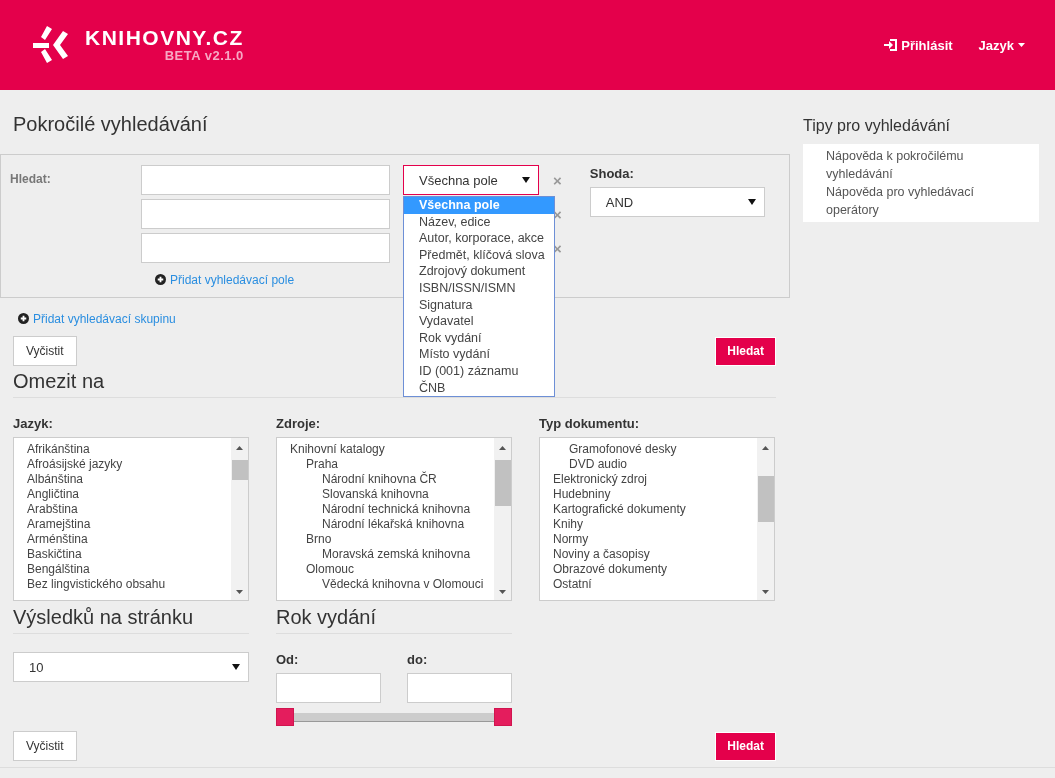 The image size is (1055, 778). I want to click on list-option: Obrazové dokumenty, so click(648, 569).